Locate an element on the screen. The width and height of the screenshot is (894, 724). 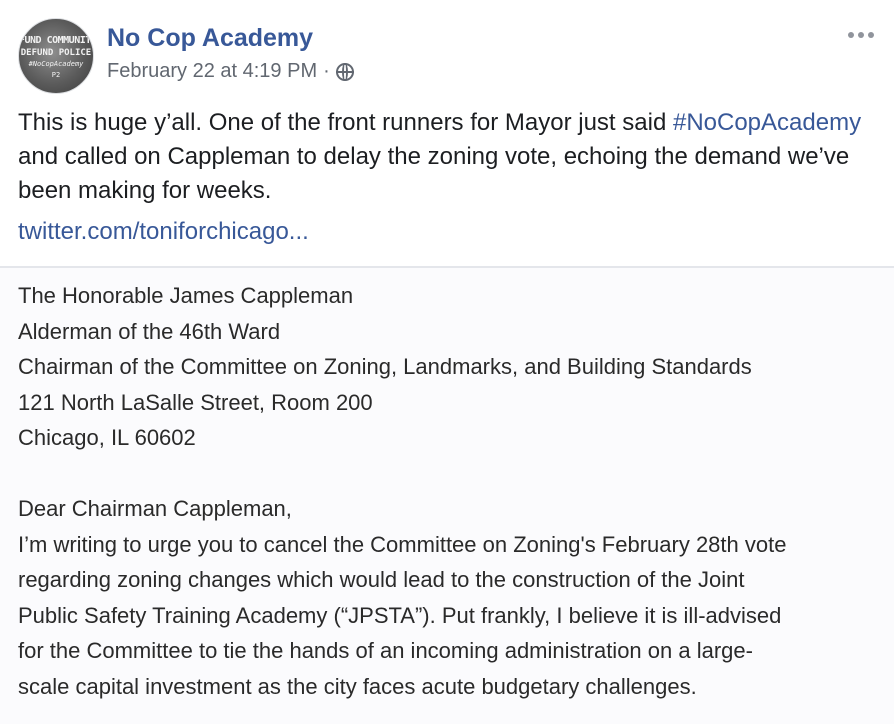
address-line: 121 North LaSalle Street, Room 200 is located at coordinates (195, 402).